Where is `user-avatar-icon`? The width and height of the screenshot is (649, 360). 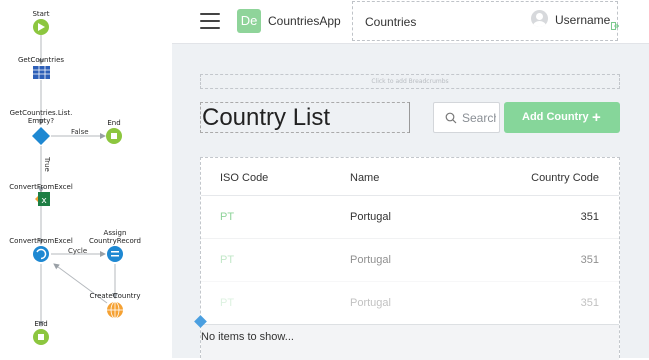 user-avatar-icon is located at coordinates (539, 18).